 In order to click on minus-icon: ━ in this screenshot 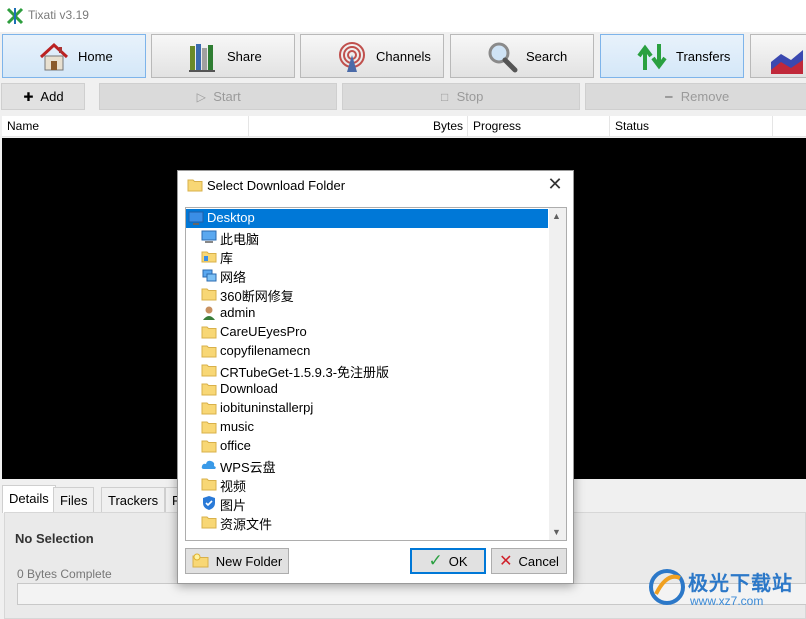, I will do `click(669, 96)`.